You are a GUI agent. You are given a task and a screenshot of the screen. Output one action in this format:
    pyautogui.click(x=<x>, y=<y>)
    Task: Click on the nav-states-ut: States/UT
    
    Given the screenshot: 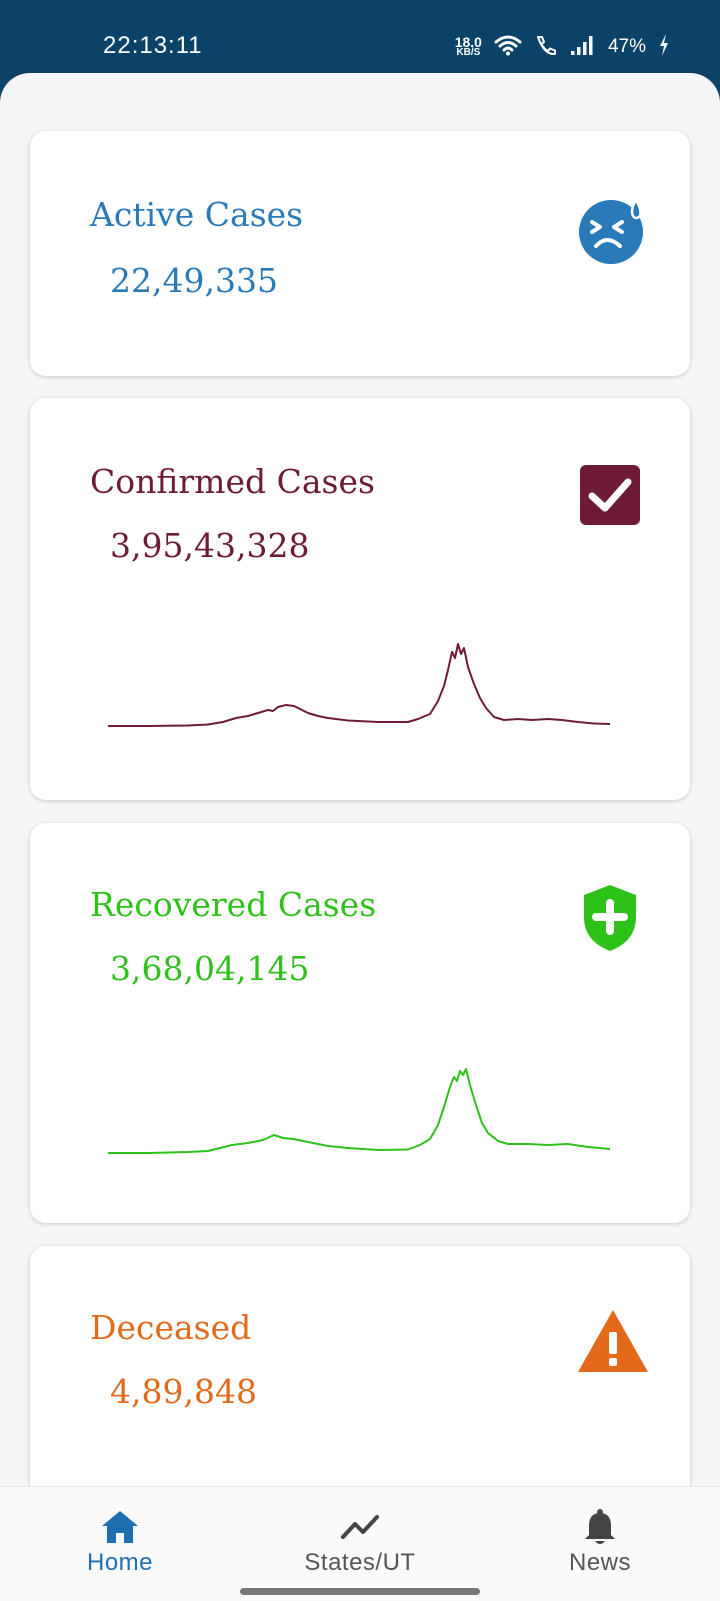 What is the action you would take?
    pyautogui.click(x=360, y=1537)
    